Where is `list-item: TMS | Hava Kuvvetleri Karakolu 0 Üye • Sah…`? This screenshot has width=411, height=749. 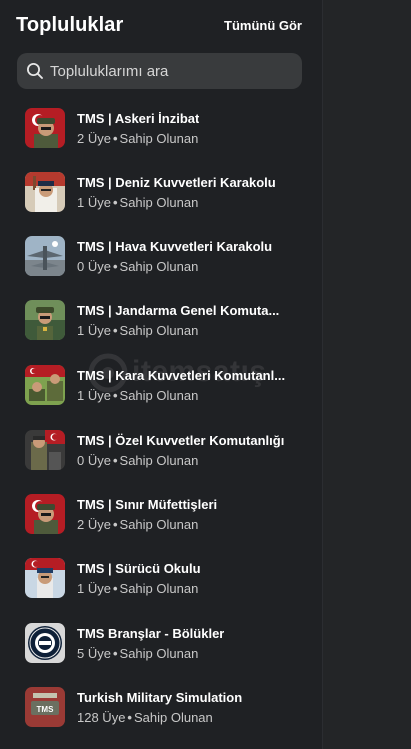
list-item: TMS | Hava Kuvvetleri Karakolu 0 Üye • Sah… is located at coordinates (161, 256).